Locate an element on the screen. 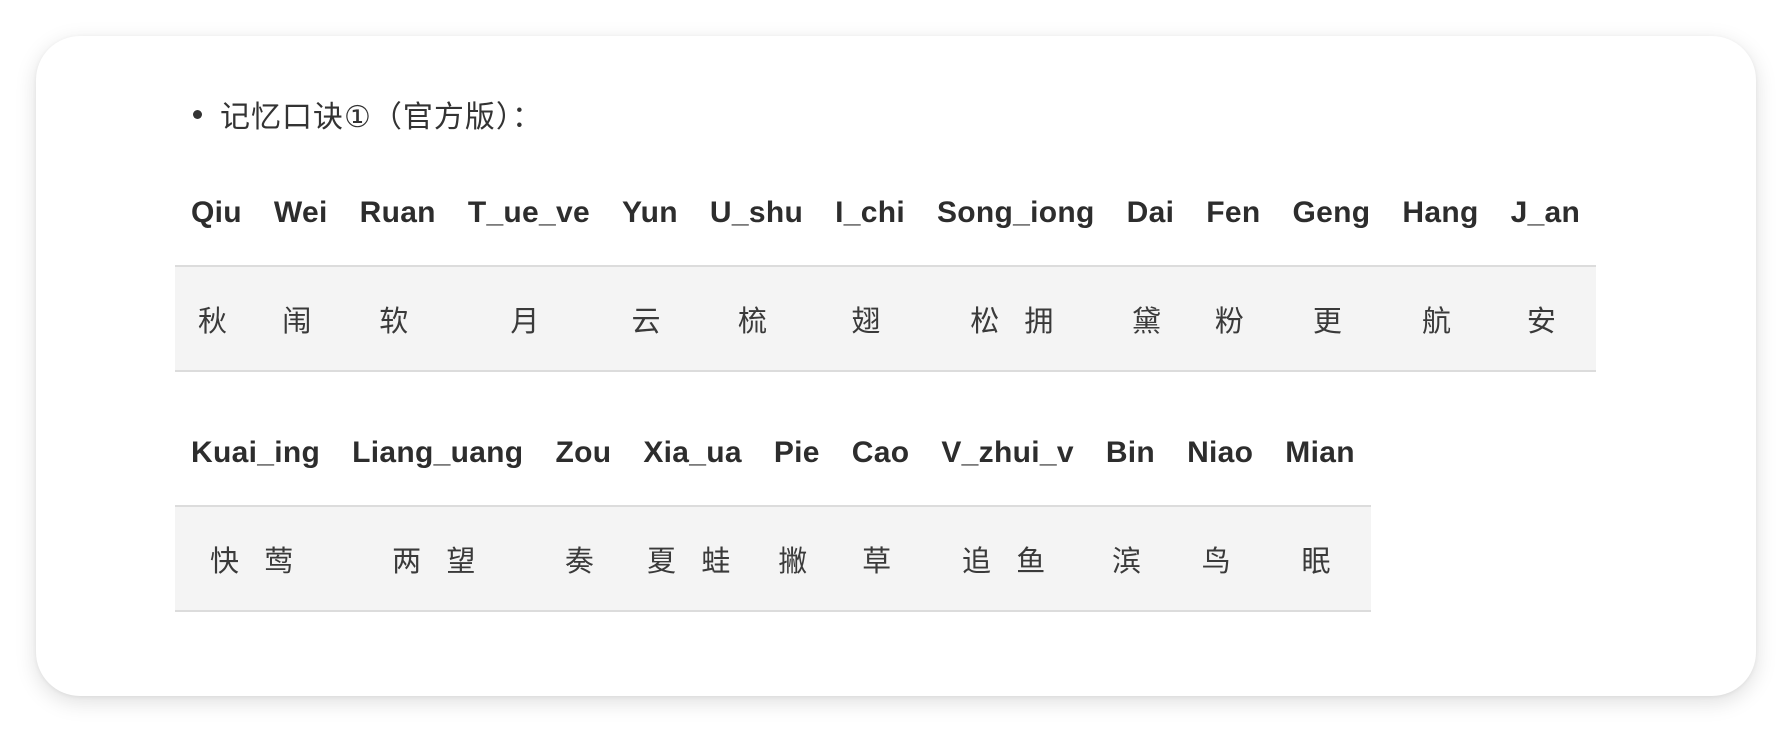 The width and height of the screenshot is (1792, 732). table-header-cell: Yun is located at coordinates (650, 212).